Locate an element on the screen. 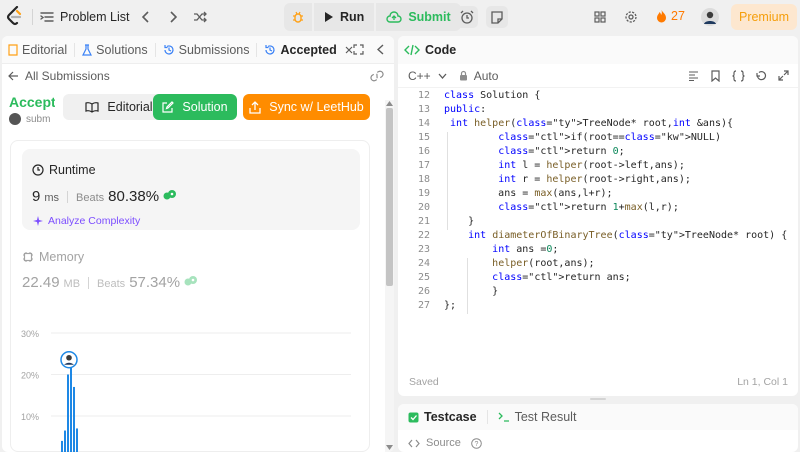  streak-counter: 27 is located at coordinates (670, 16).